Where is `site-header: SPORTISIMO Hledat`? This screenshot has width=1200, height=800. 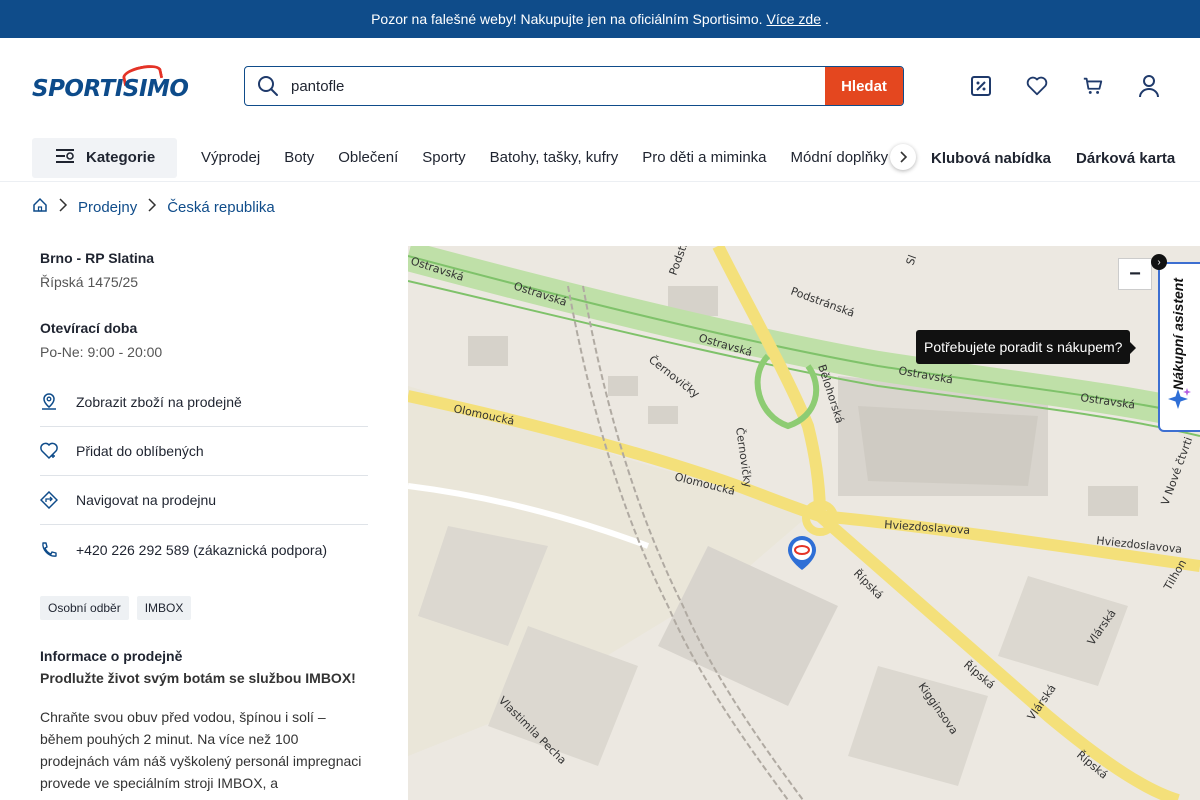
site-header: SPORTISIMO Hledat is located at coordinates (600, 86).